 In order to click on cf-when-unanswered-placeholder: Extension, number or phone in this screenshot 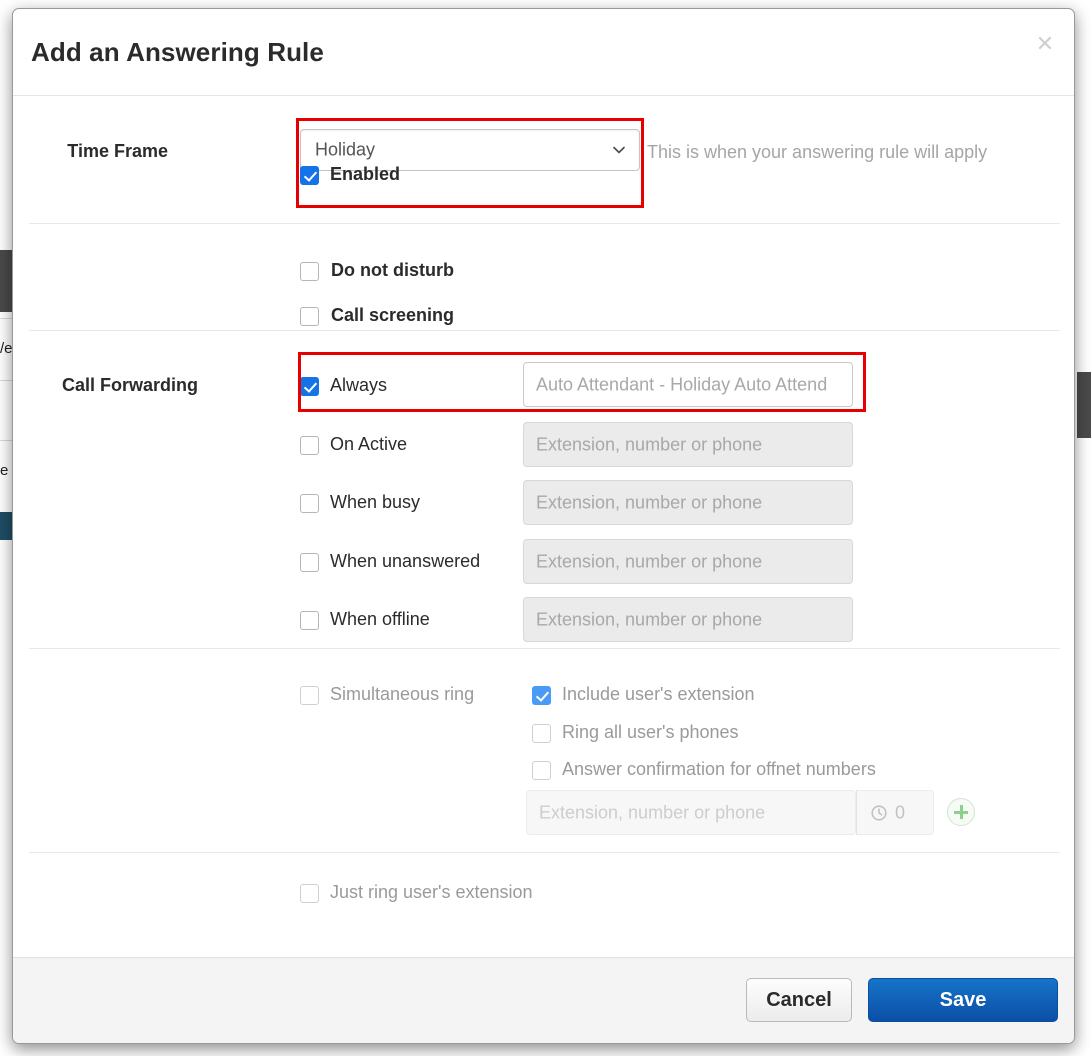, I will do `click(649, 561)`.